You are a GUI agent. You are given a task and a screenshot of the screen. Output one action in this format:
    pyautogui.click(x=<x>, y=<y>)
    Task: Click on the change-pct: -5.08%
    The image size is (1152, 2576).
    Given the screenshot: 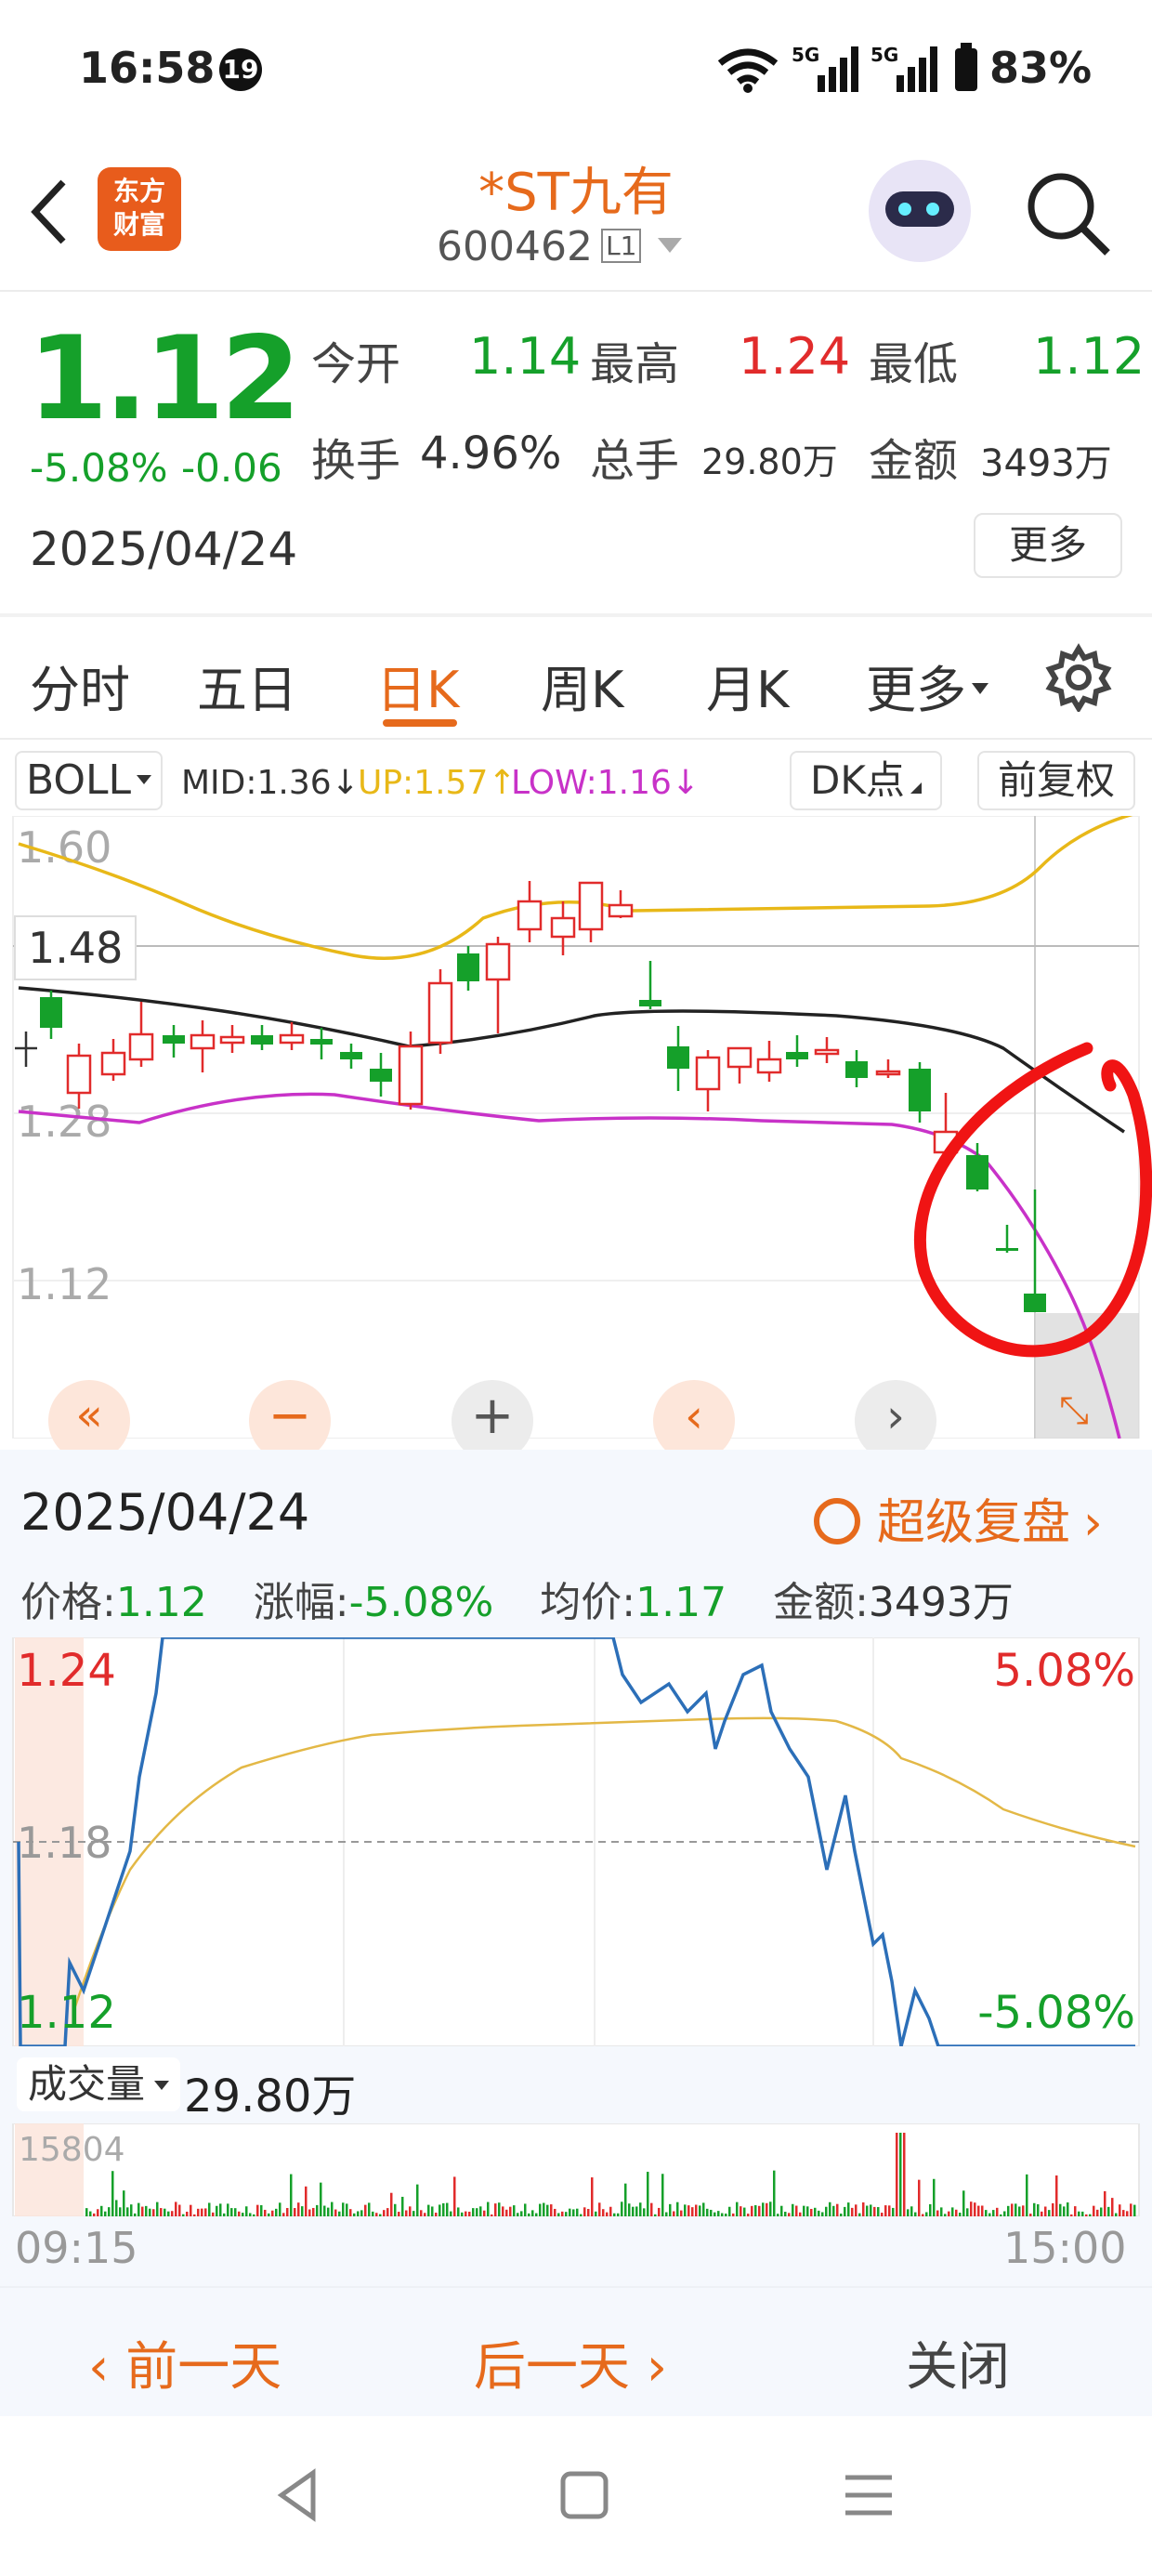 What is the action you would take?
    pyautogui.click(x=99, y=468)
    